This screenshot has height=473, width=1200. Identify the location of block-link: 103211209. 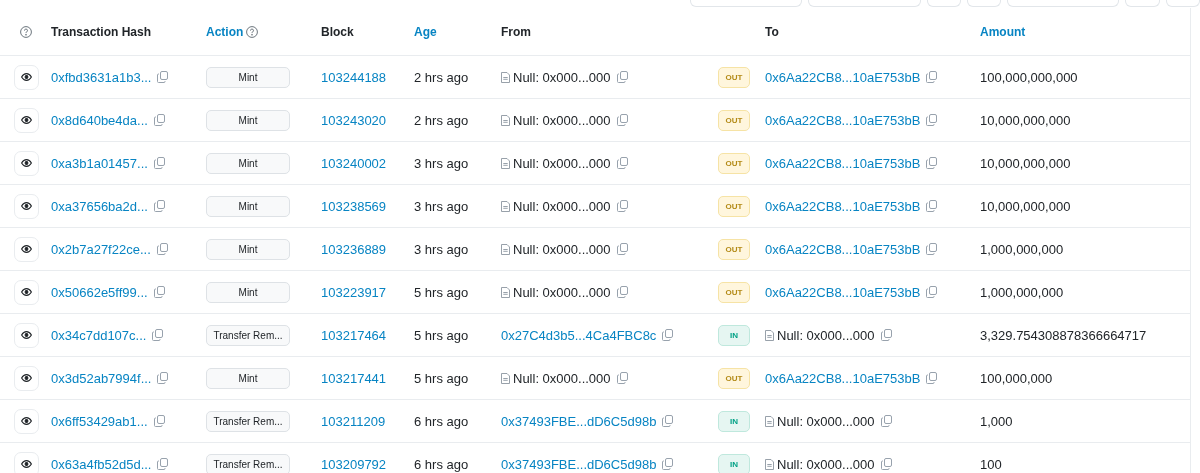
(353, 421).